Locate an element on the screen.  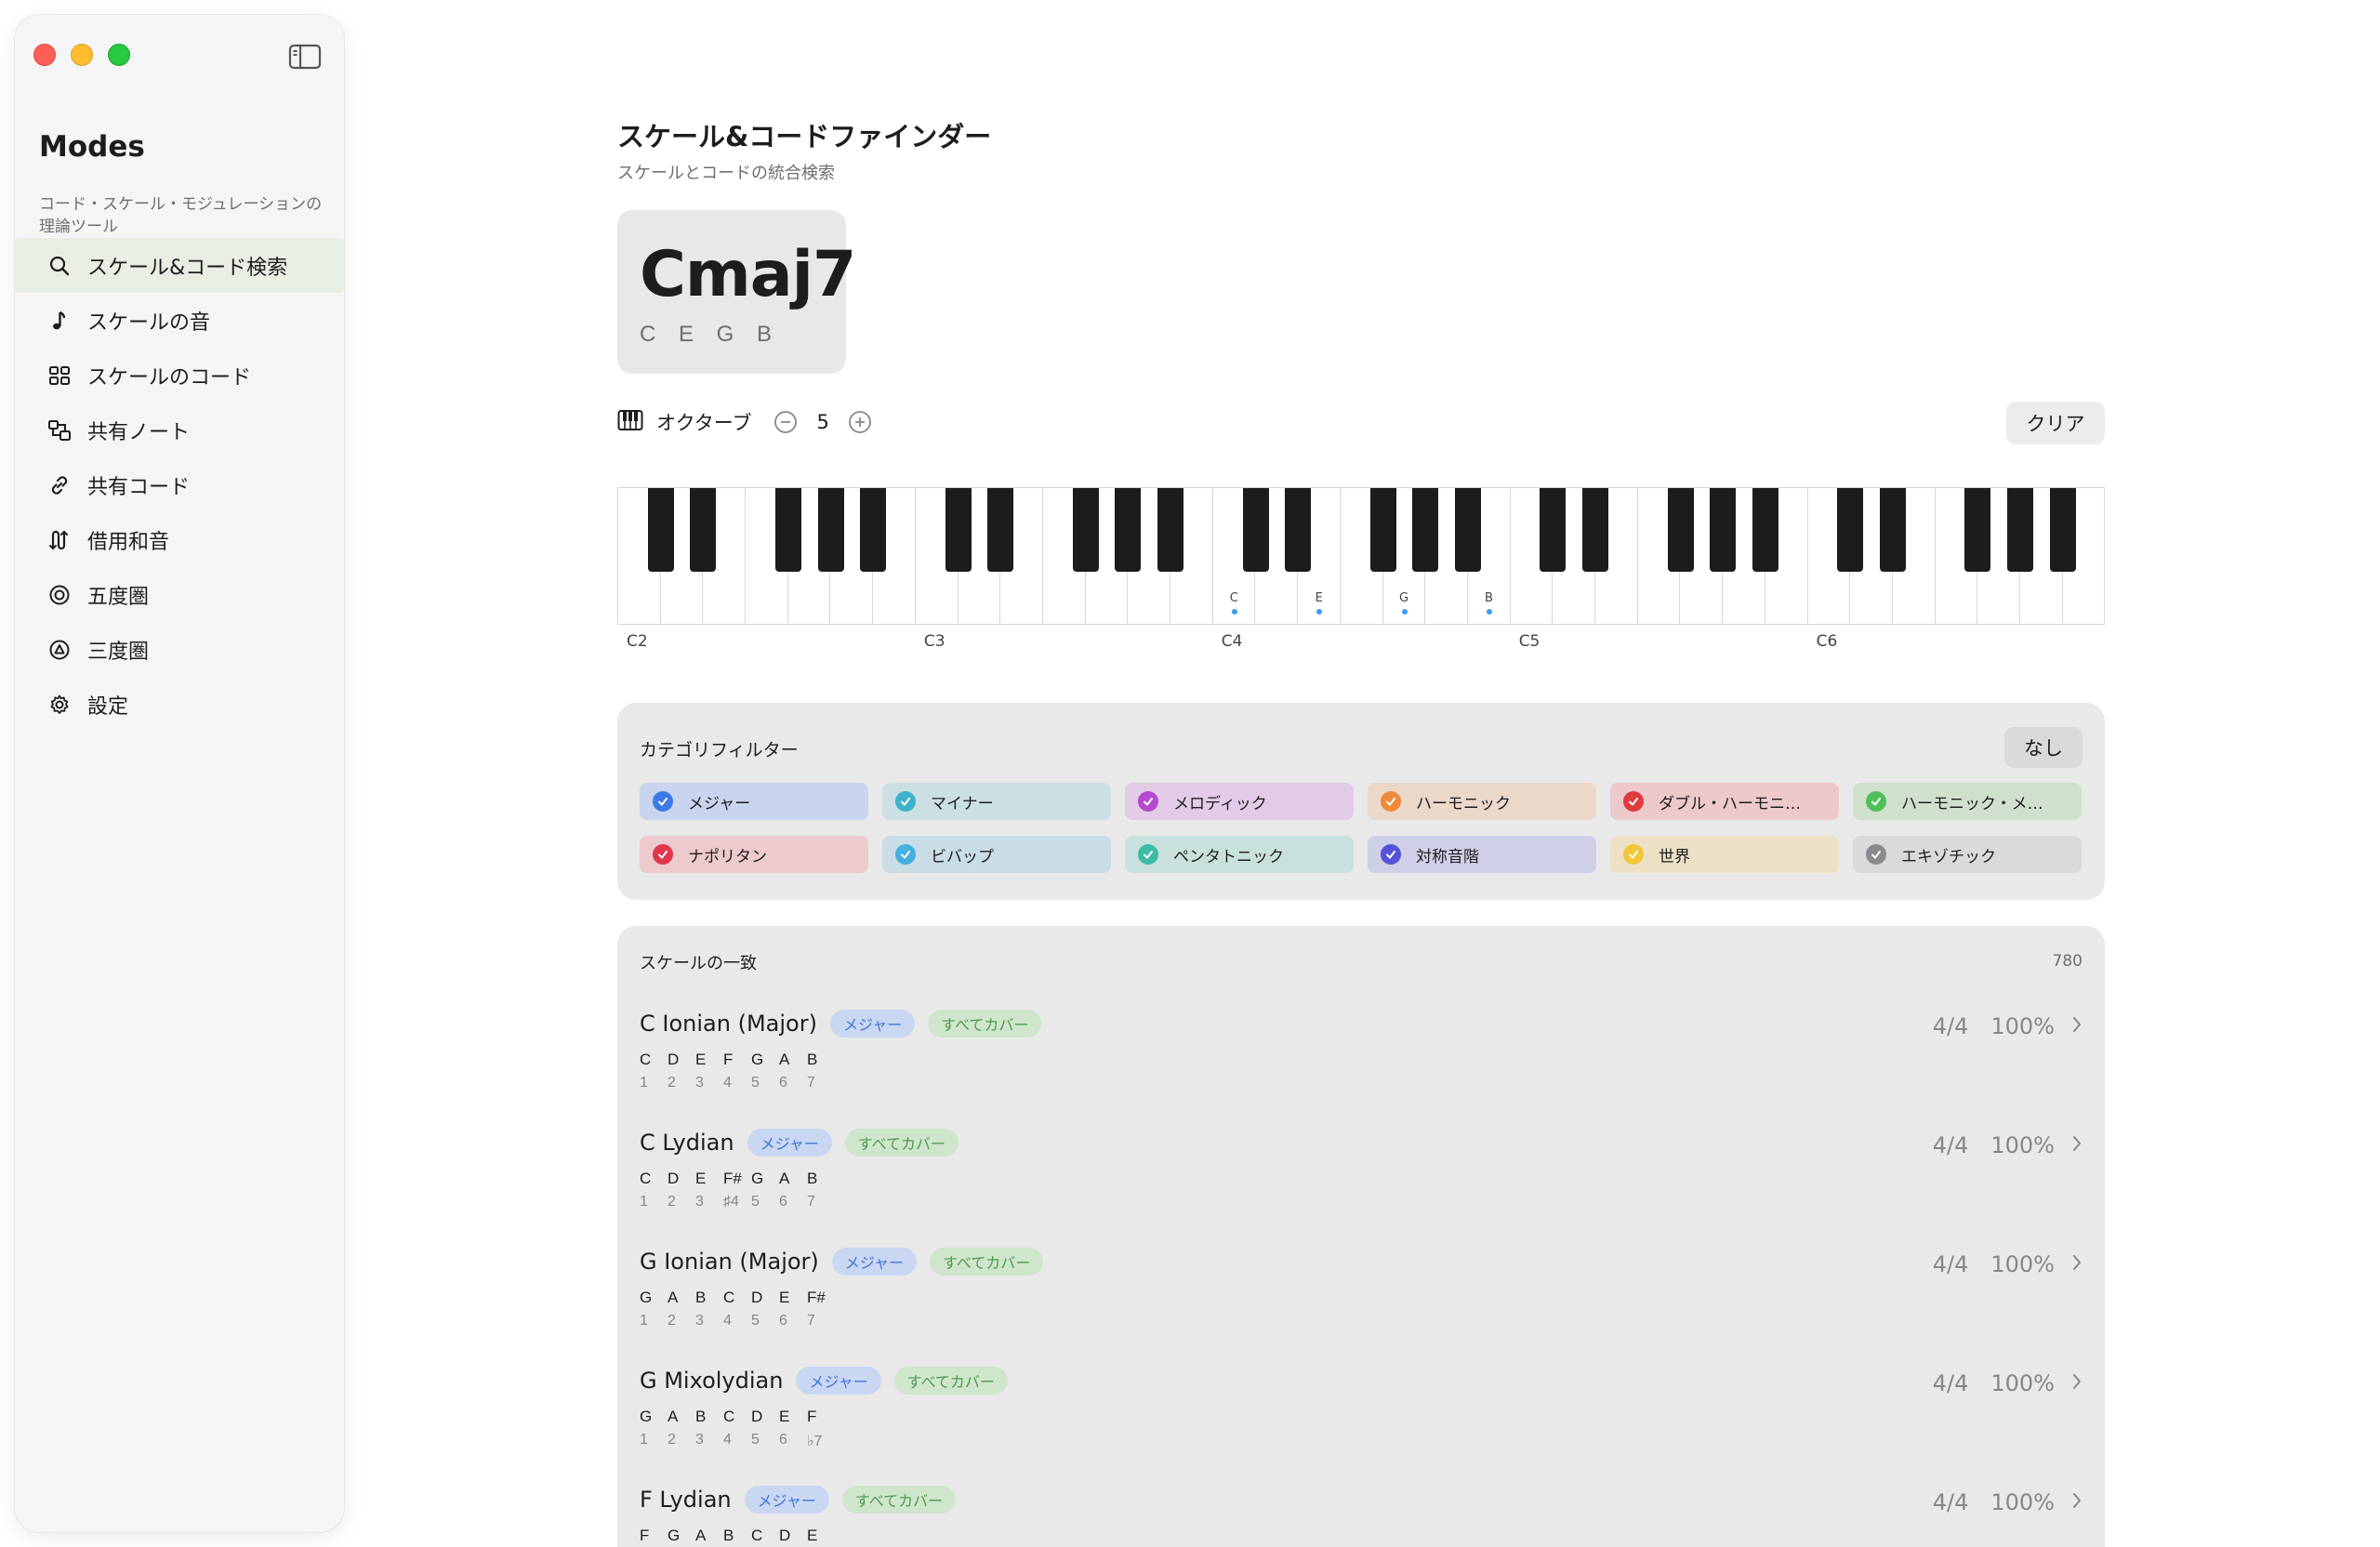
sidebar-item-shared-notes: 共有ノート is located at coordinates (179, 430).